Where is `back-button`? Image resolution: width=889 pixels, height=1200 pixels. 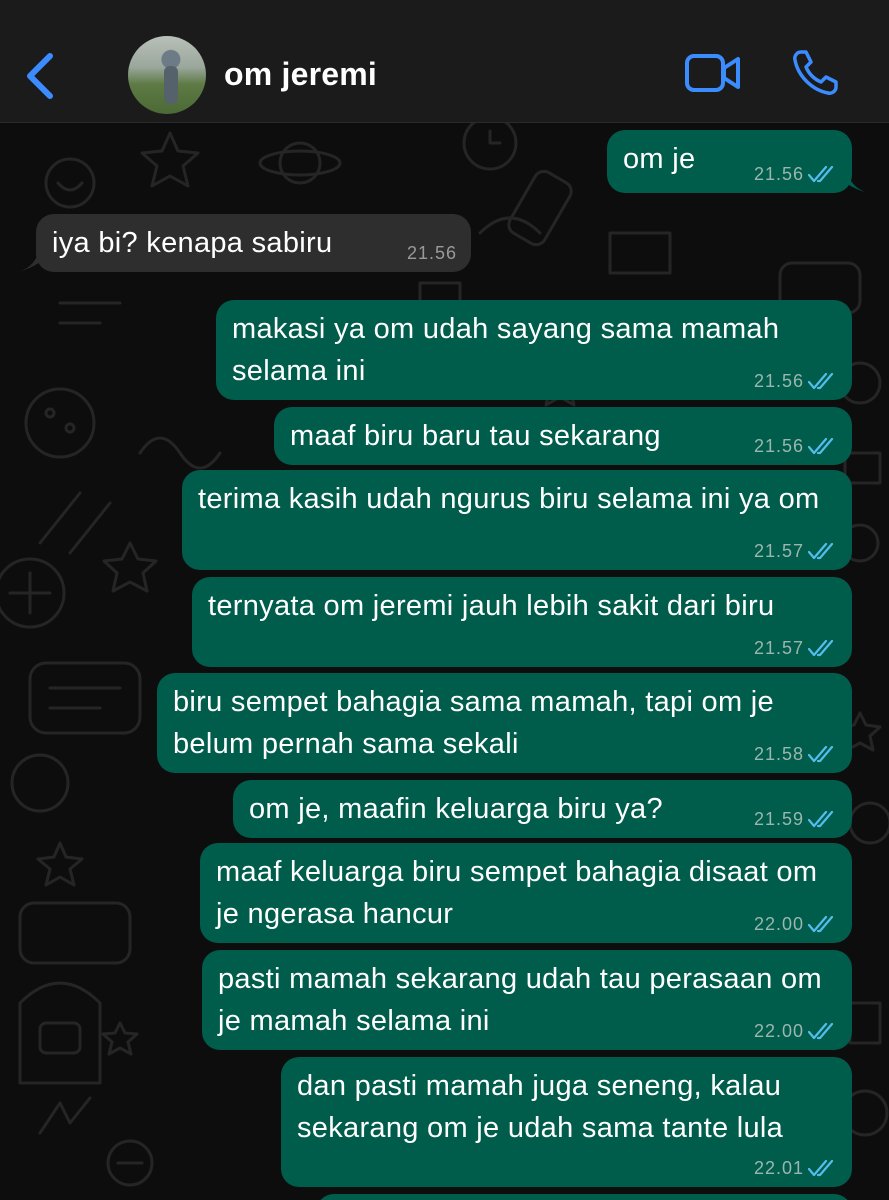 back-button is located at coordinates (42, 76).